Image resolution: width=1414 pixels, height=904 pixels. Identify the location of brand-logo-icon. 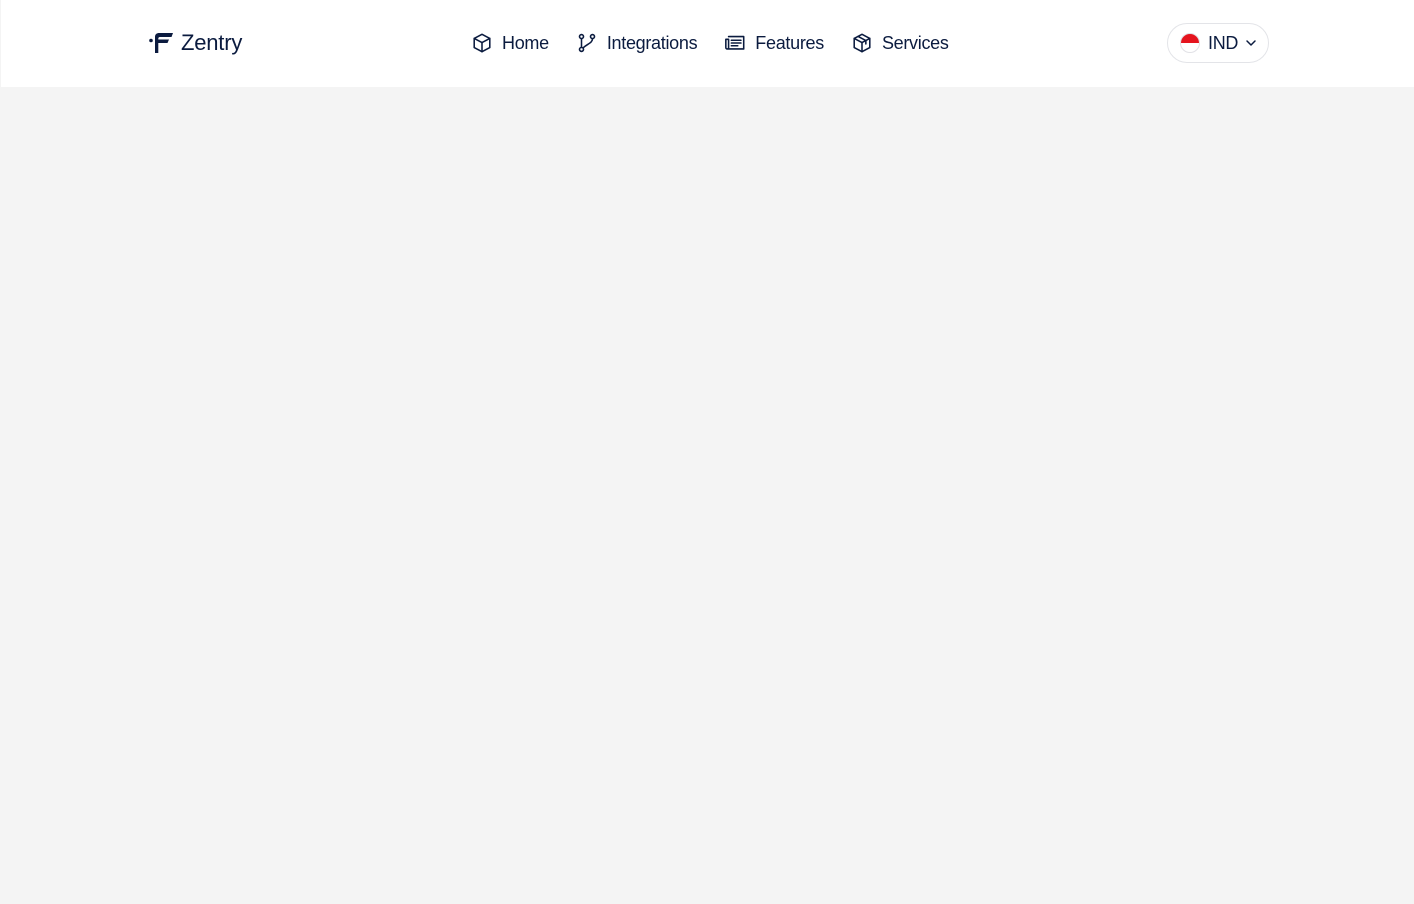
(161, 43).